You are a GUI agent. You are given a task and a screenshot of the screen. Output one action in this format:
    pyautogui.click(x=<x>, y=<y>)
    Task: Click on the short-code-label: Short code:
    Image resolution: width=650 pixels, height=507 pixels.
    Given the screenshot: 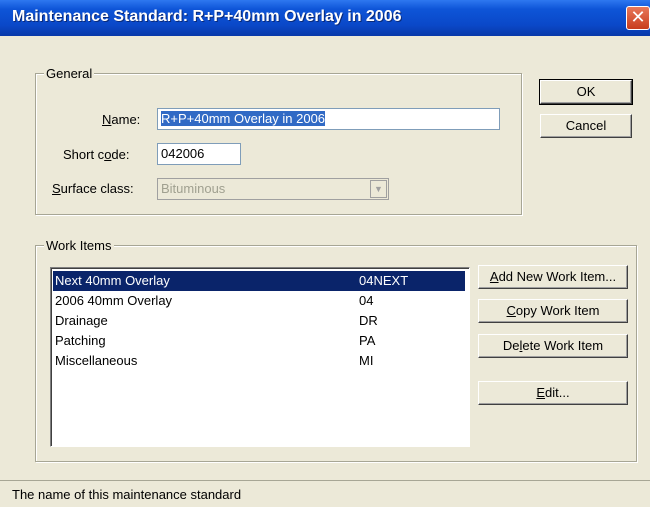 What is the action you would take?
    pyautogui.click(x=96, y=154)
    